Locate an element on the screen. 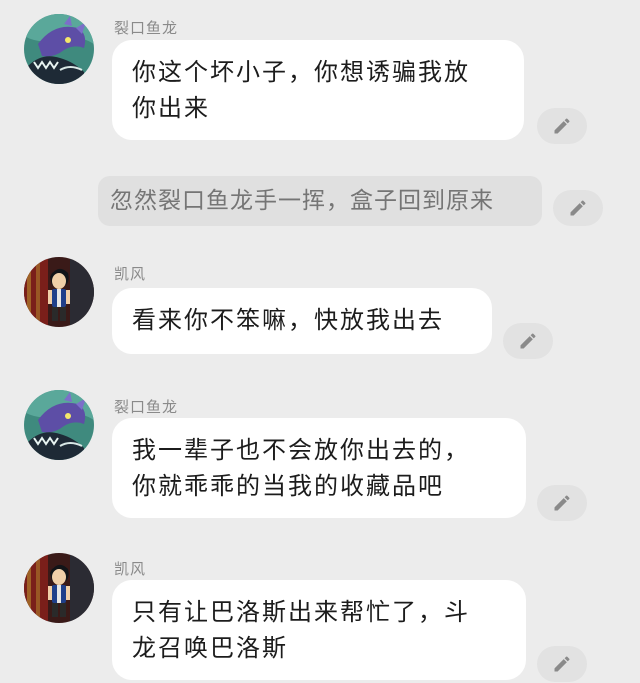 The image size is (640, 683). message-line: 你就乖乖的当我的收藏品吧 is located at coordinates (288, 486).